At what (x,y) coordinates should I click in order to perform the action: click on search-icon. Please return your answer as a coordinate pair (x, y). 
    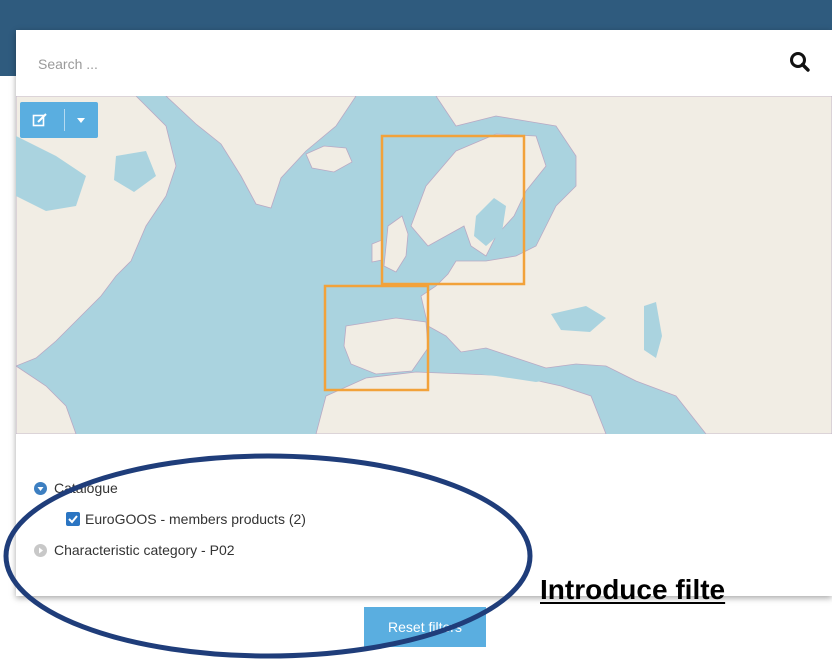
    Looking at the image, I should click on (801, 63).